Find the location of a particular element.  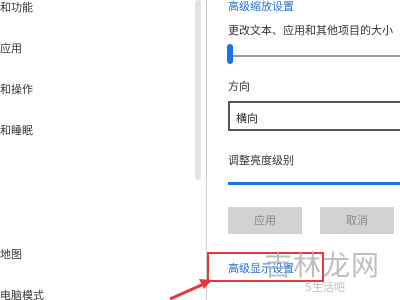

sidebar-item-features: 和功能 is located at coordinates (16, 7).